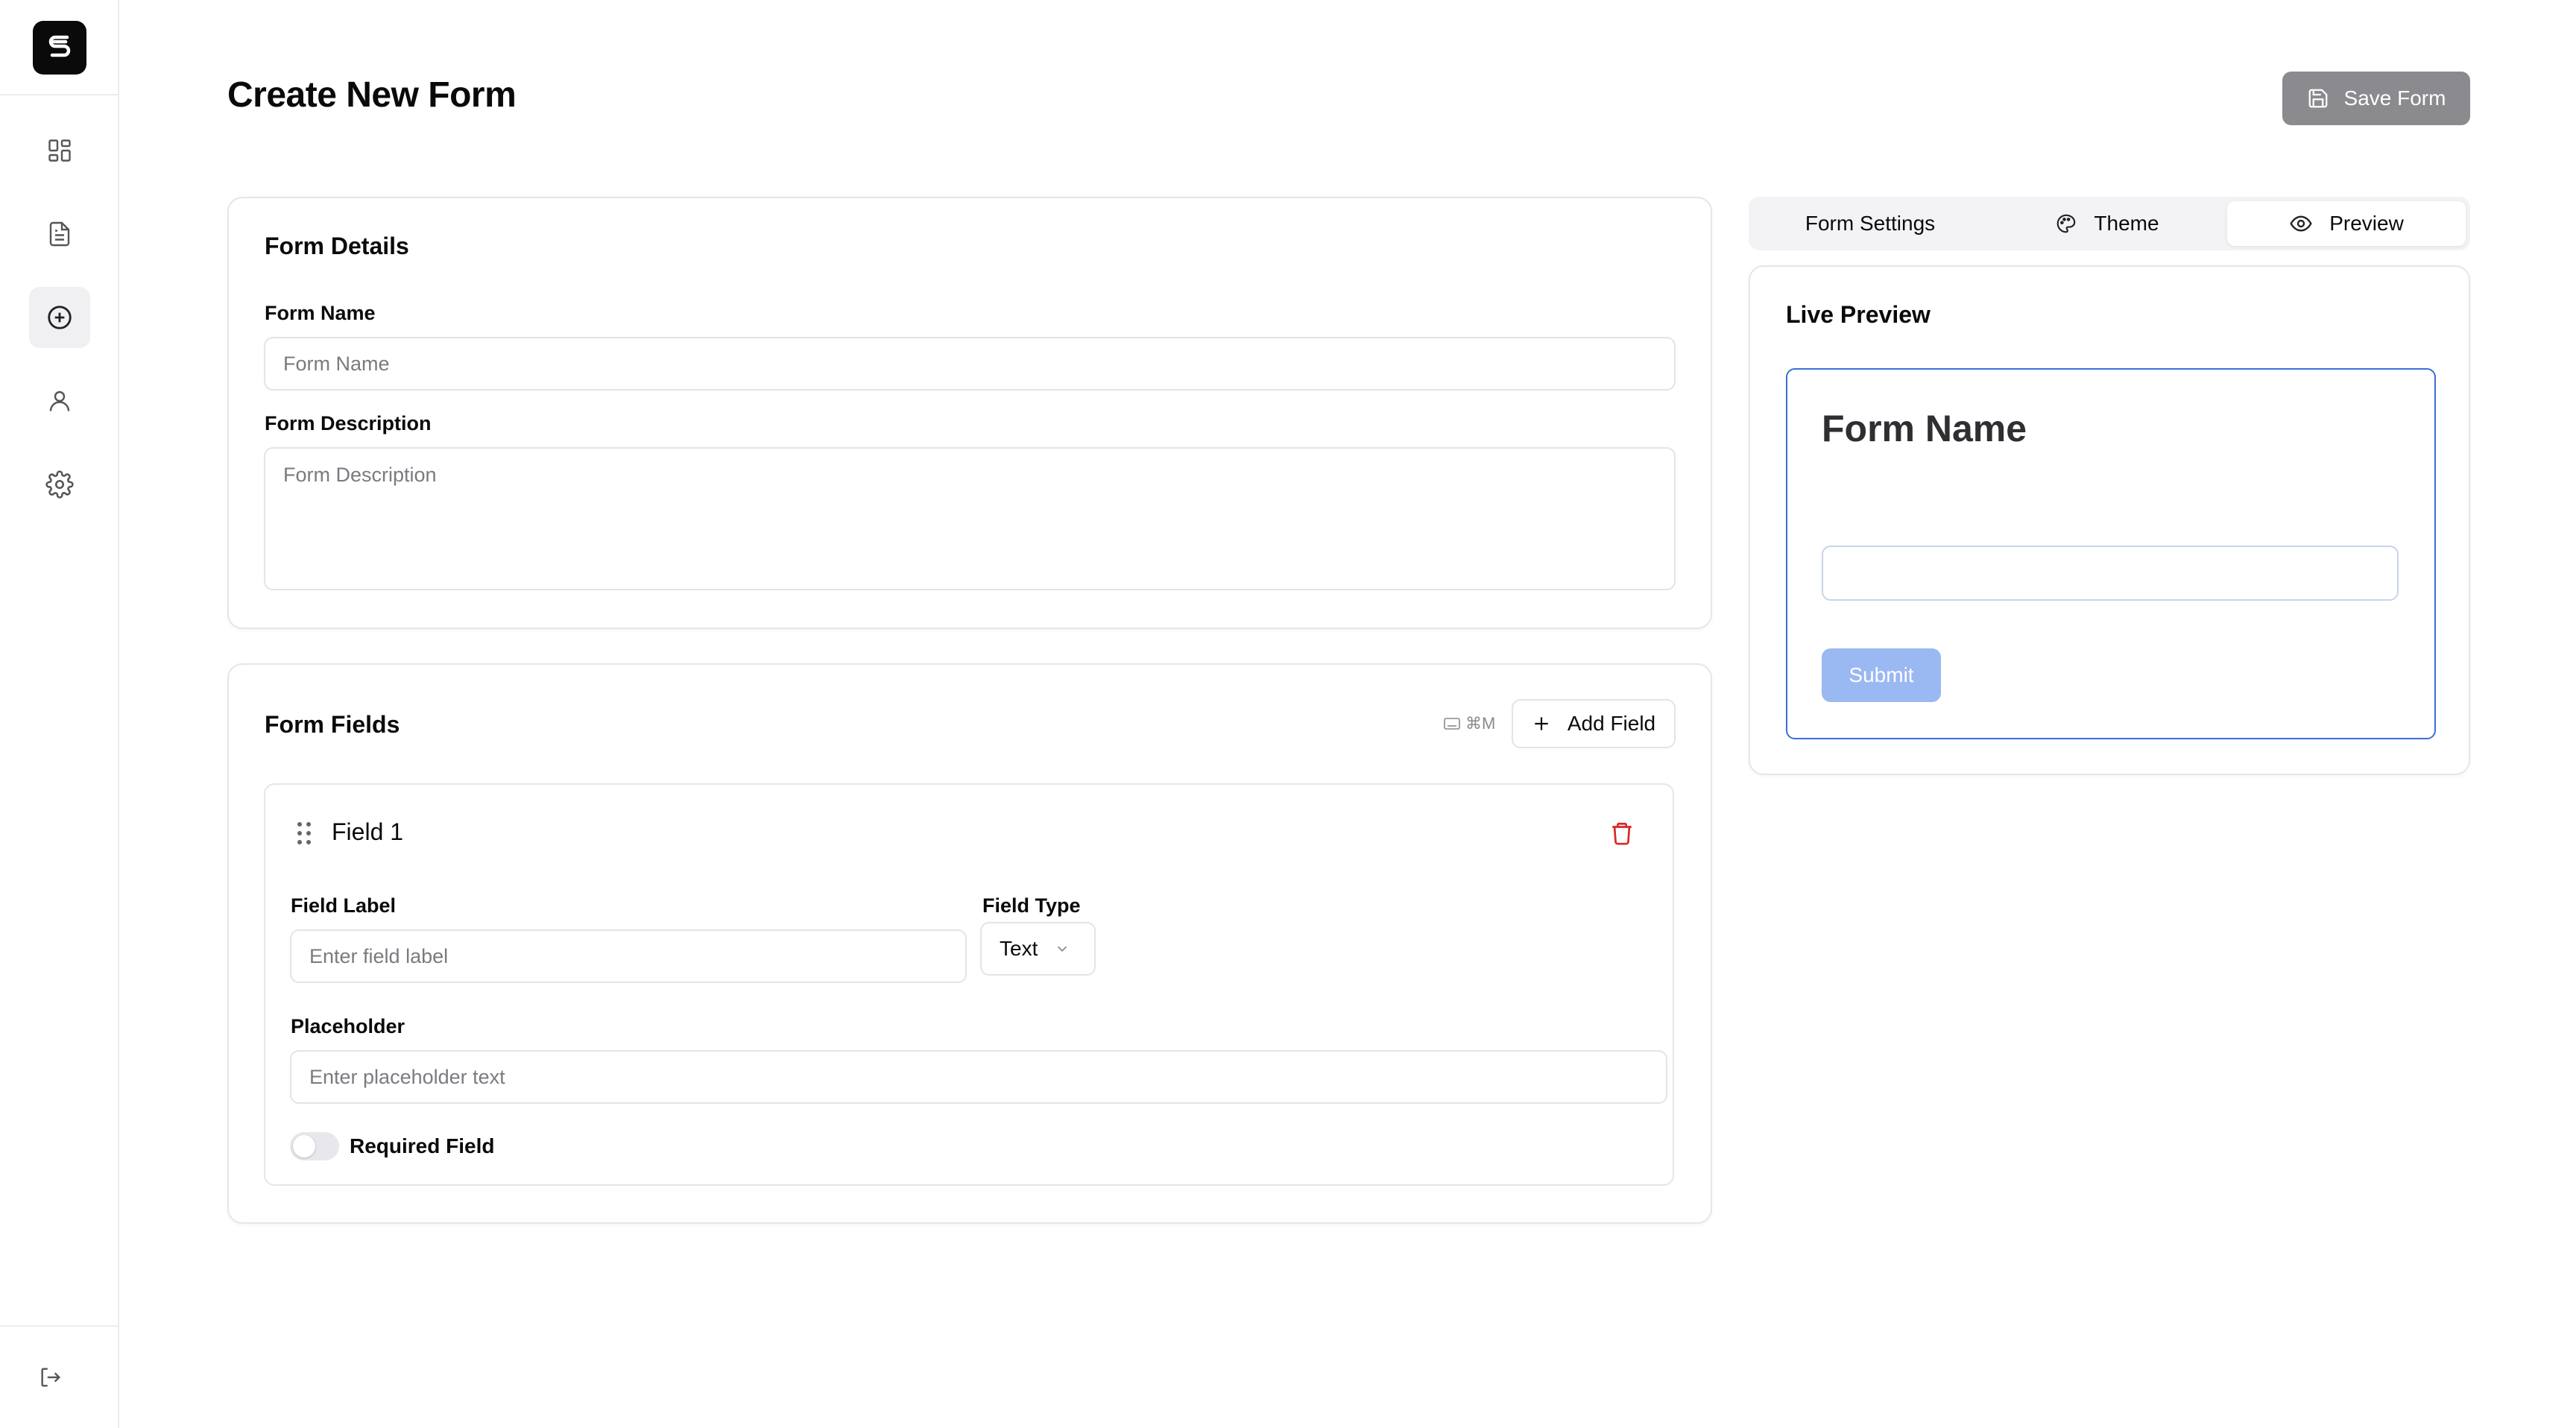 Image resolution: width=2576 pixels, height=1428 pixels. I want to click on sidebar-item-settings, so click(60, 484).